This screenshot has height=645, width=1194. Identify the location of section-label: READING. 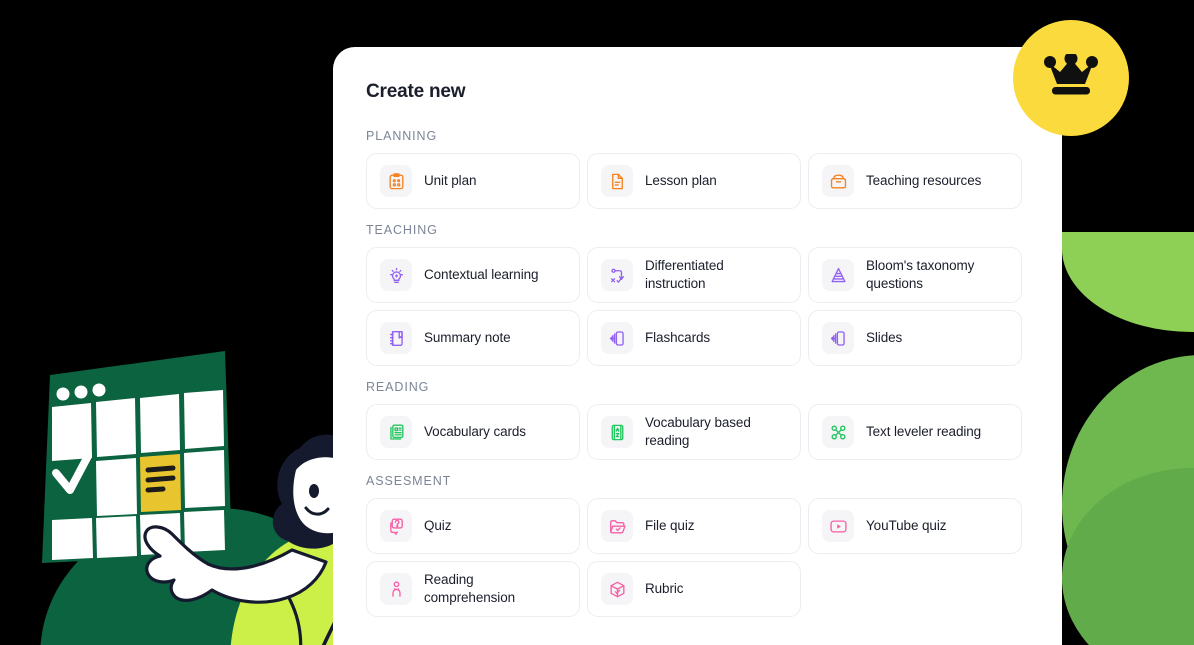
(398, 387).